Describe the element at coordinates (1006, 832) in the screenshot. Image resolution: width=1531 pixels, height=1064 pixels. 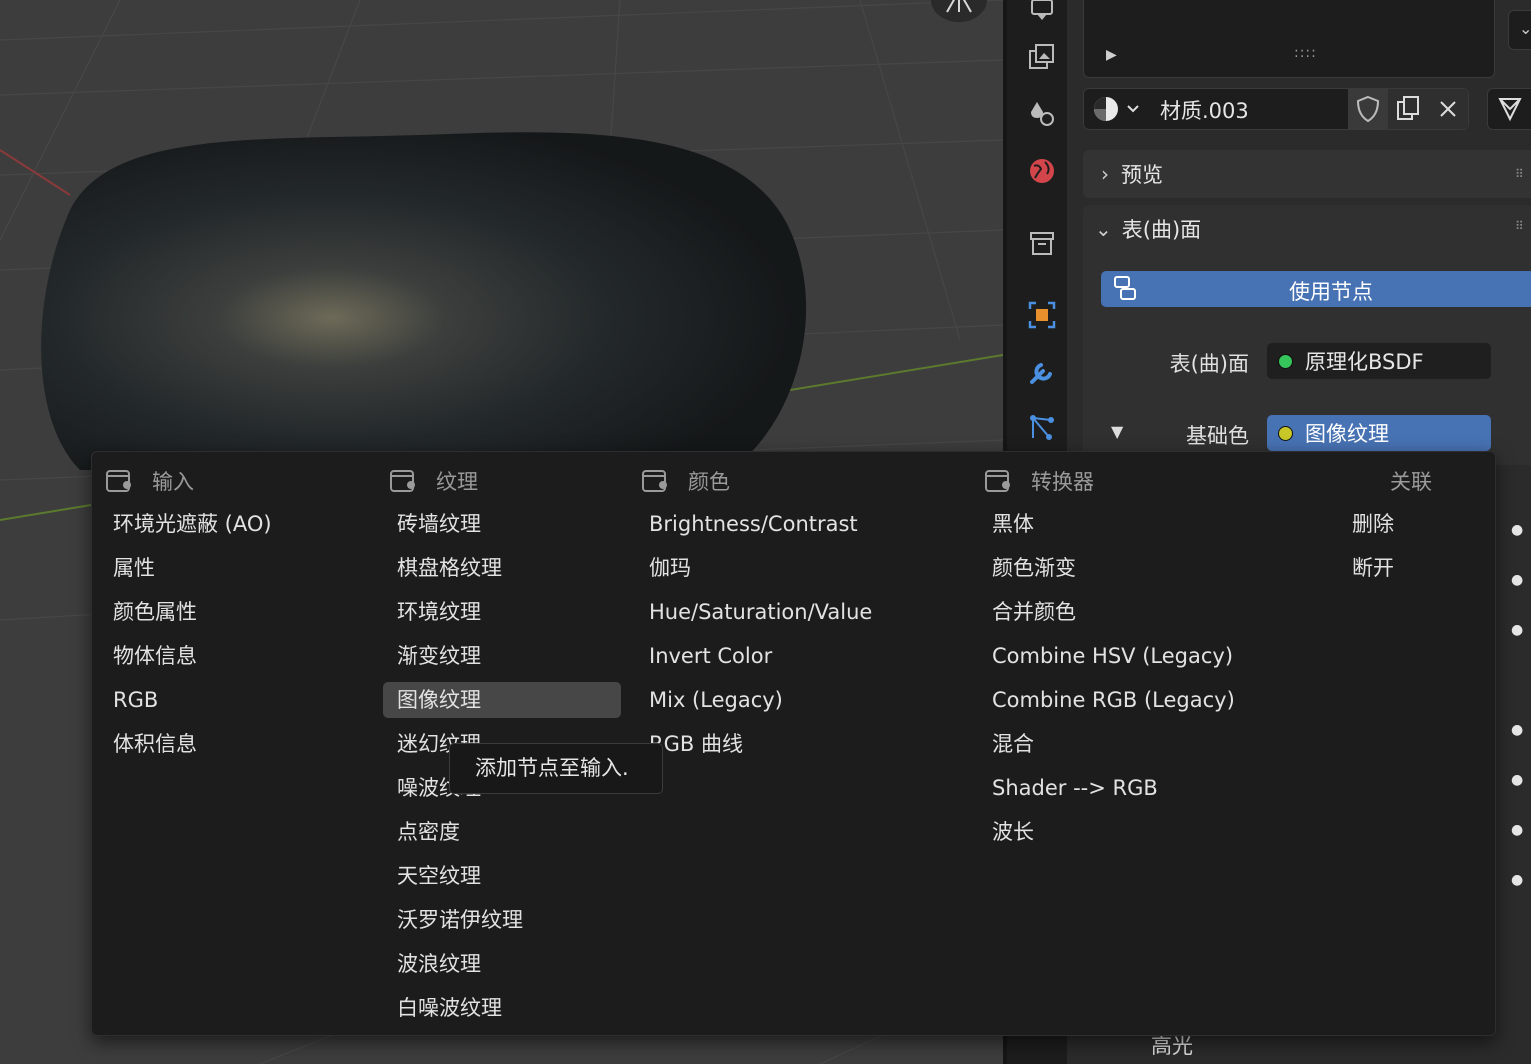
I see `menu-item-wavelength: 波长` at that location.